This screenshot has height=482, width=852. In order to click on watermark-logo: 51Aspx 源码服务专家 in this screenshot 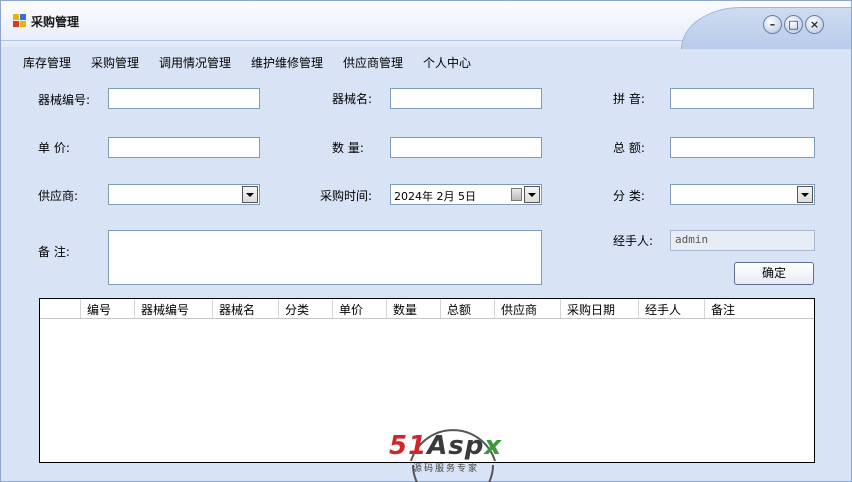, I will do `click(453, 442)`.